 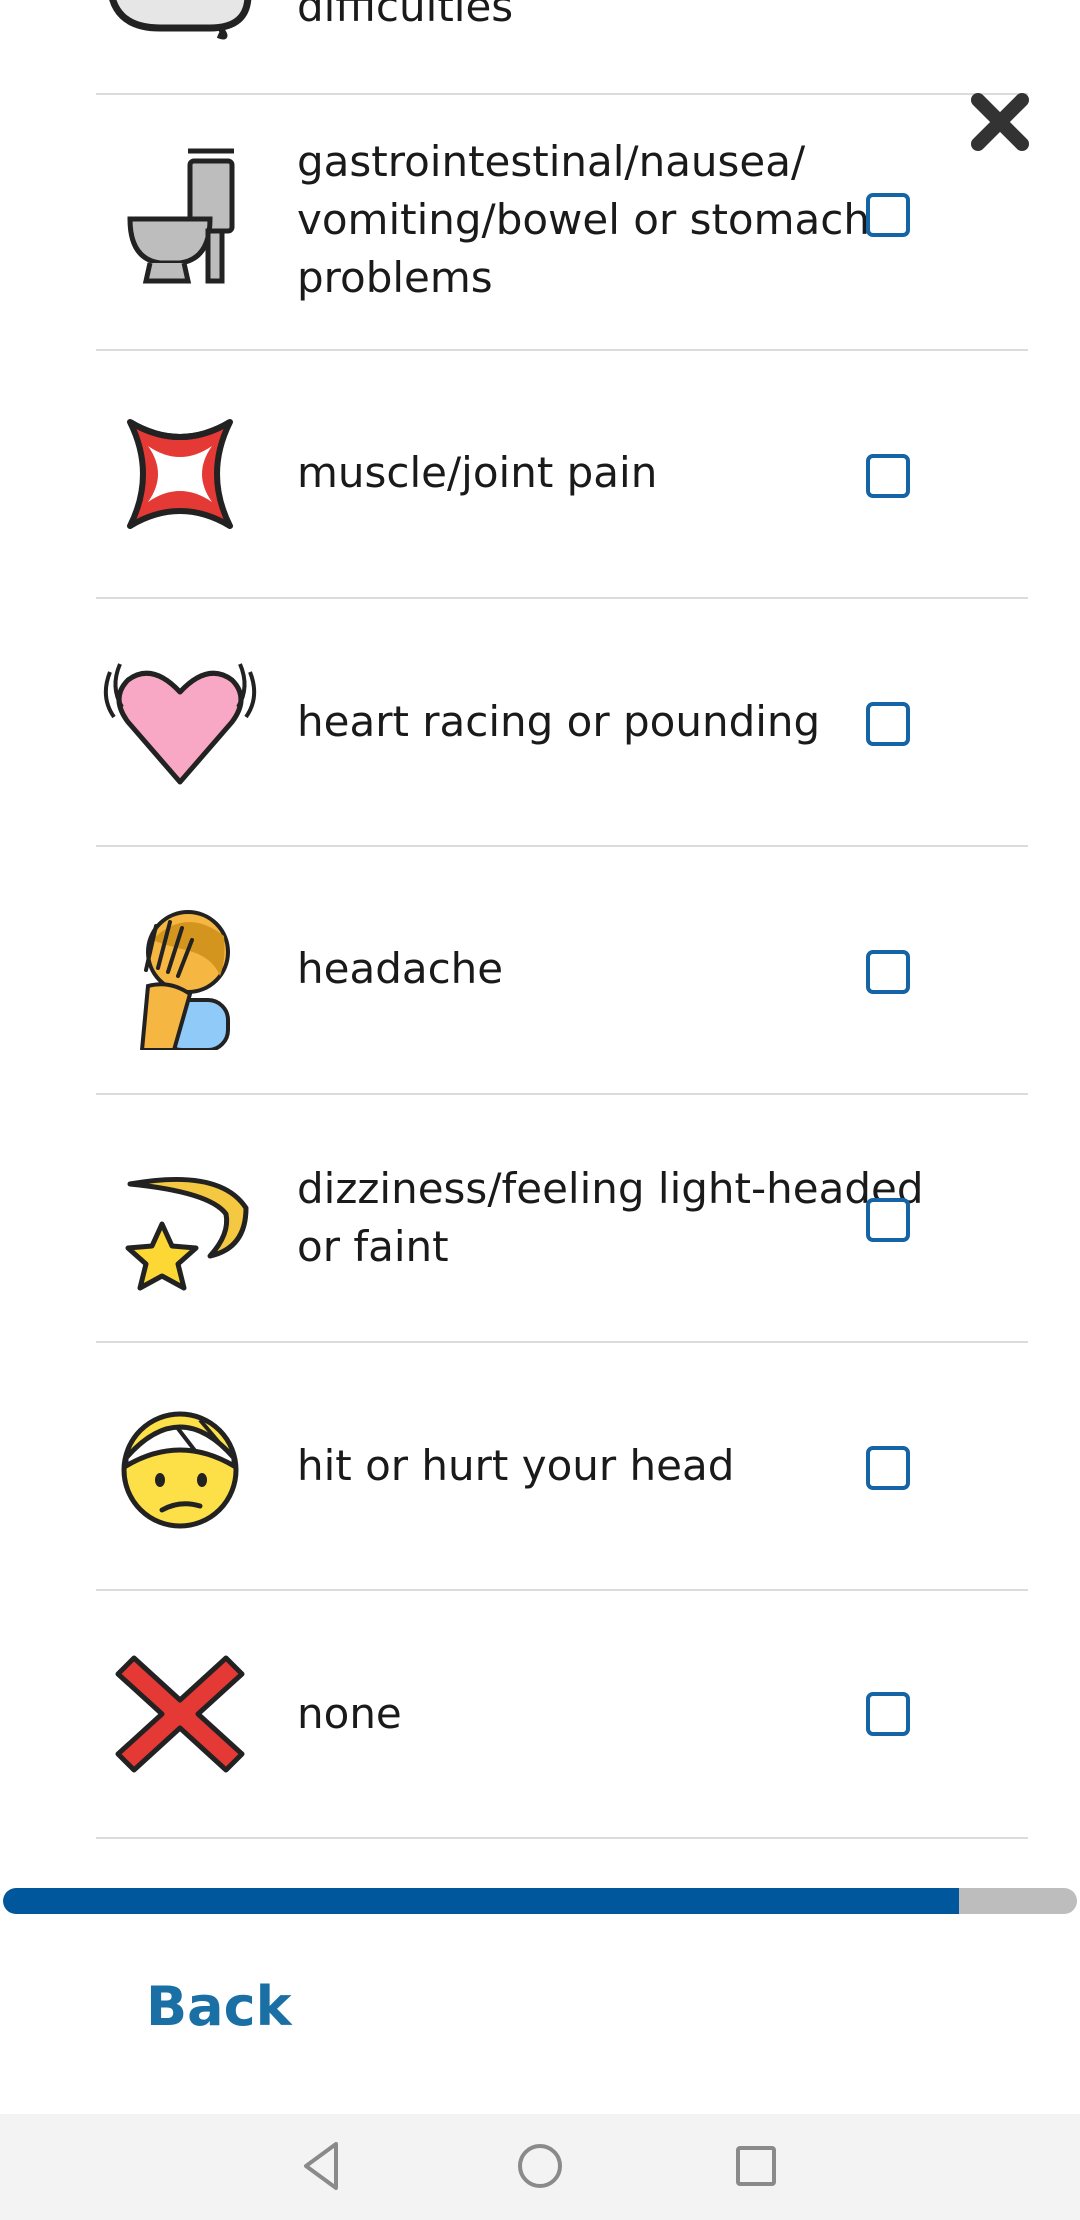 I want to click on item-label: muscle/joint pain, so click(x=477, y=472).